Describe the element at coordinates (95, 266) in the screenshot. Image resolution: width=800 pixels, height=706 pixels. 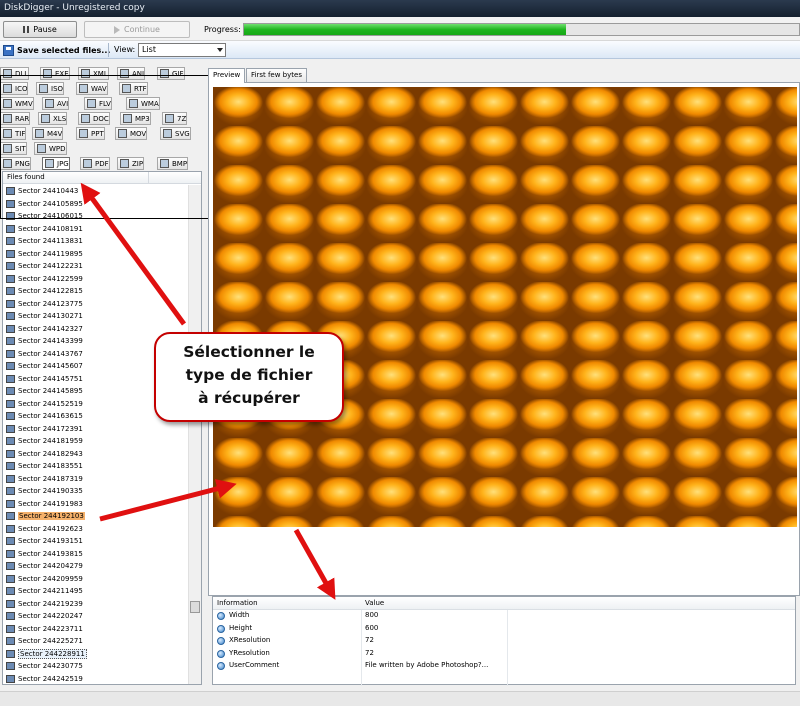
I see `file-row: Sector 244122231` at that location.